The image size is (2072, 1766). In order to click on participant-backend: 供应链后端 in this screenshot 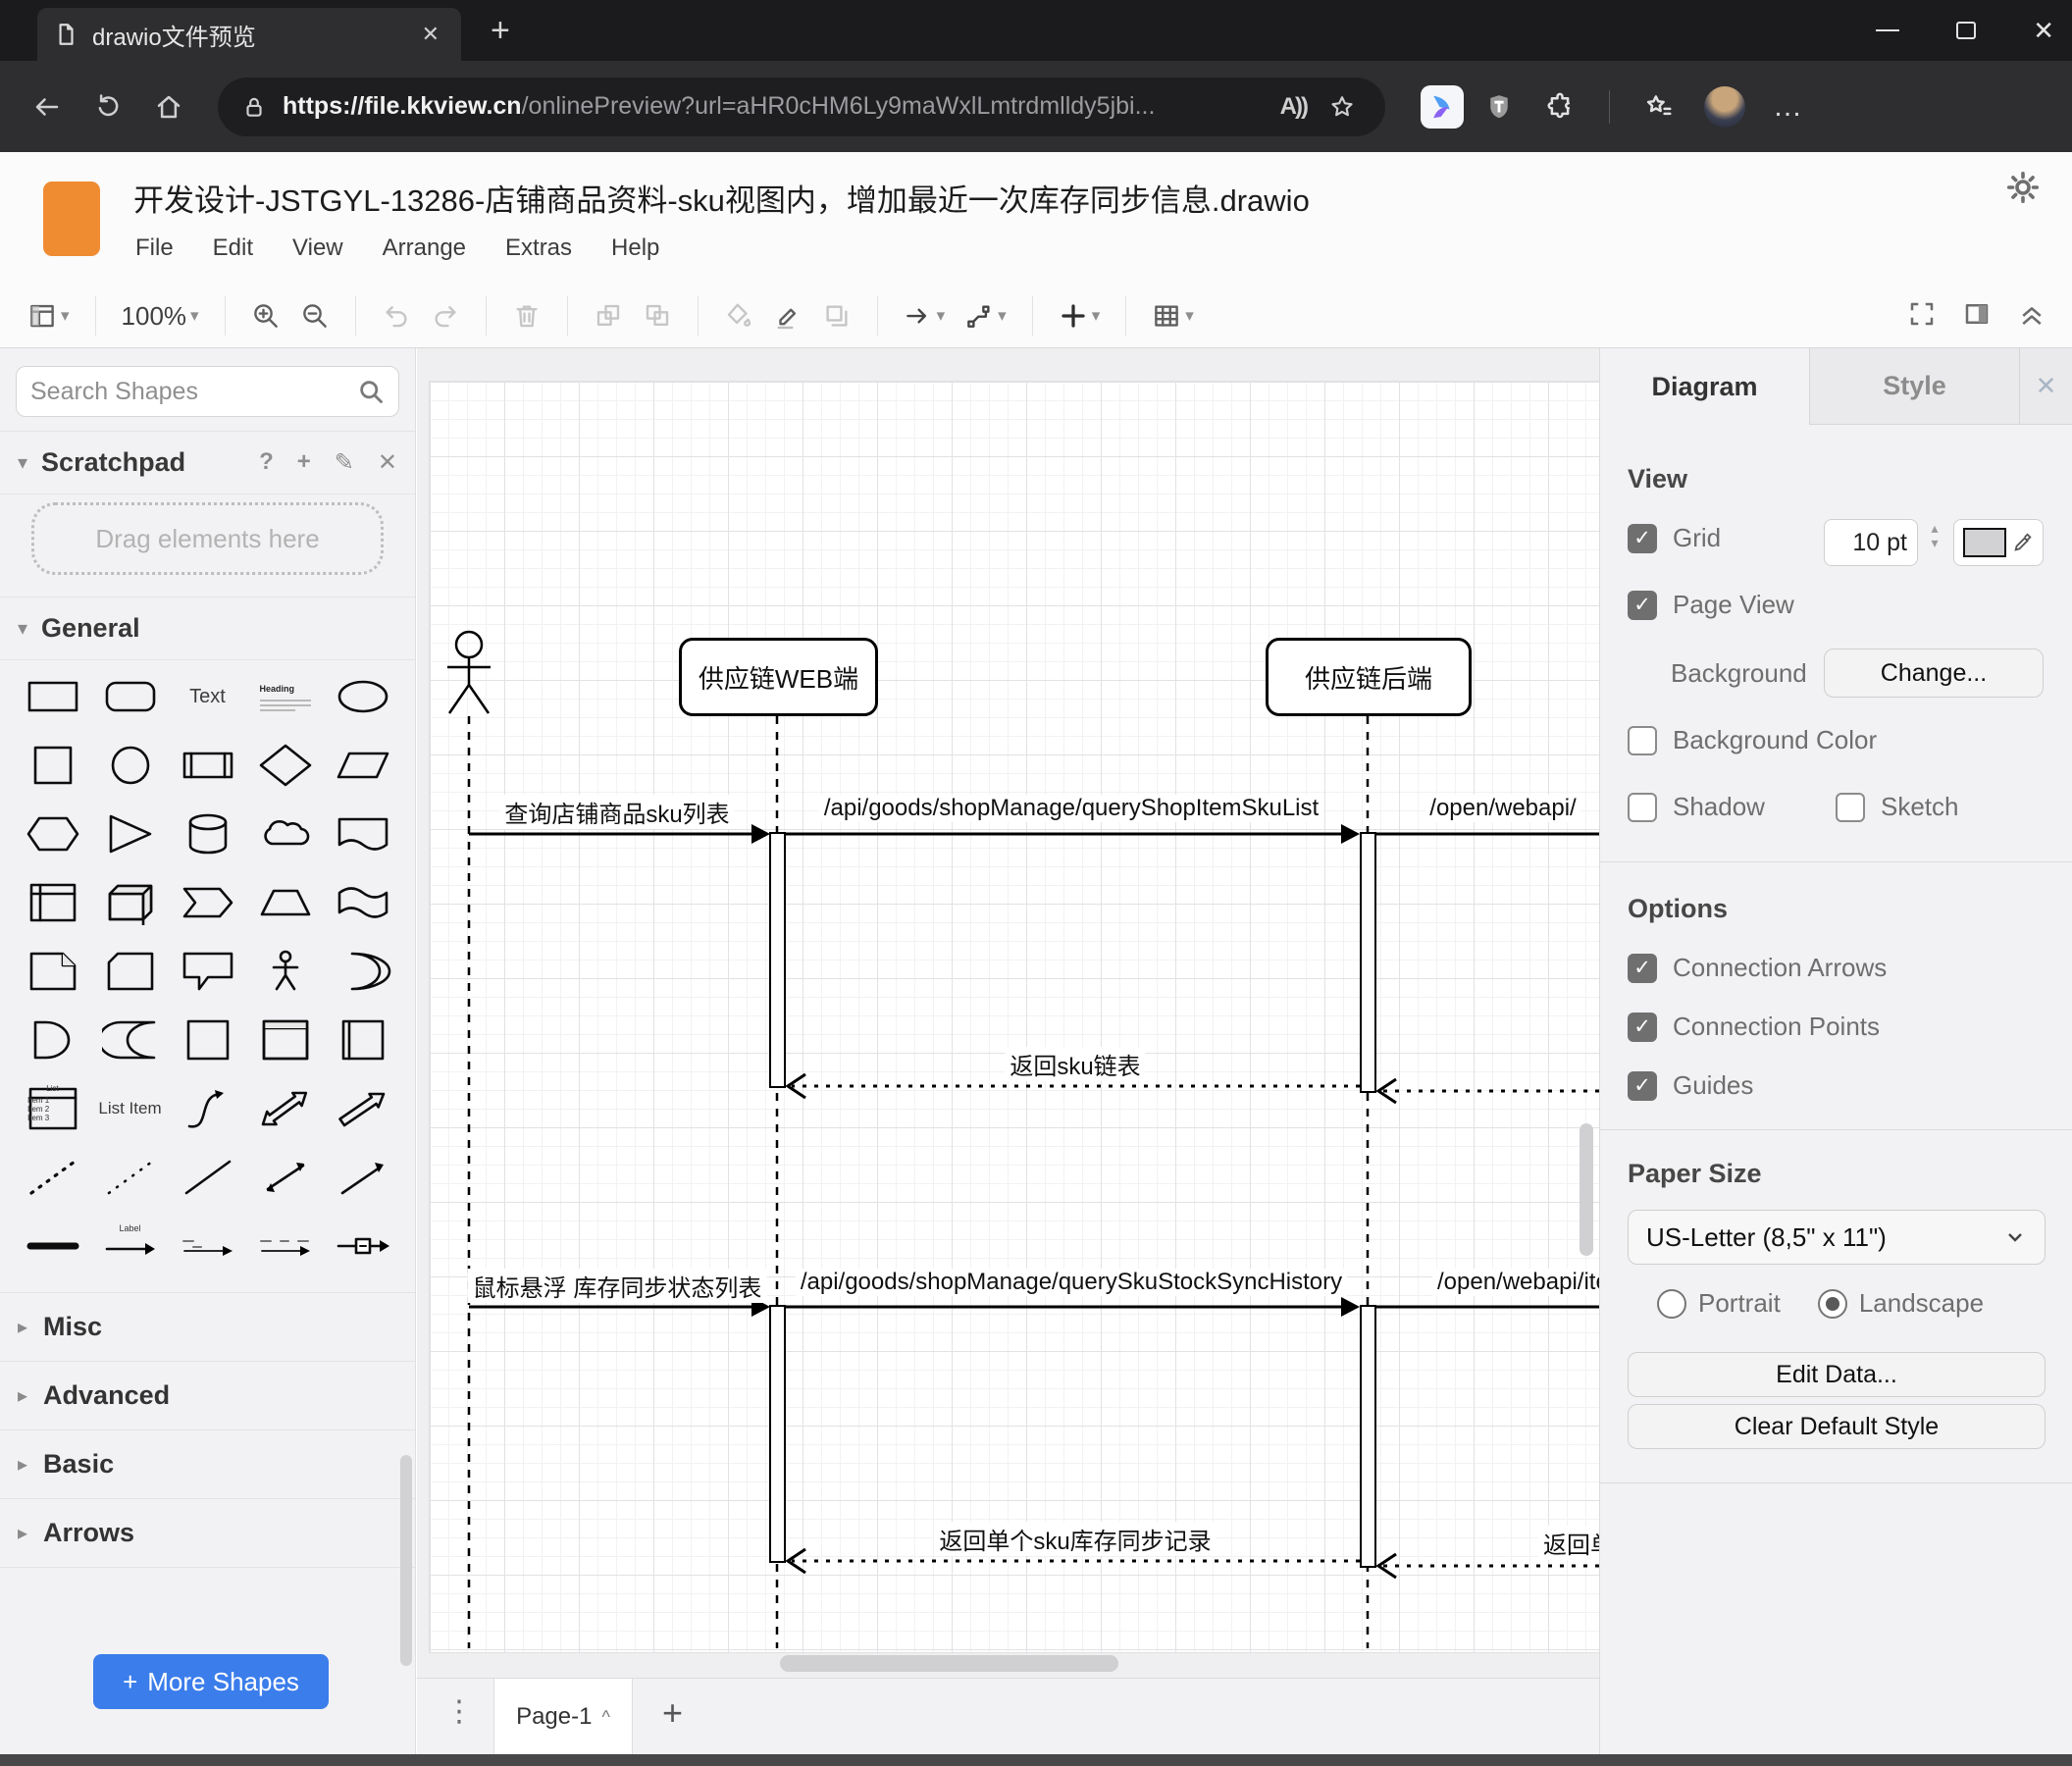, I will do `click(1369, 677)`.